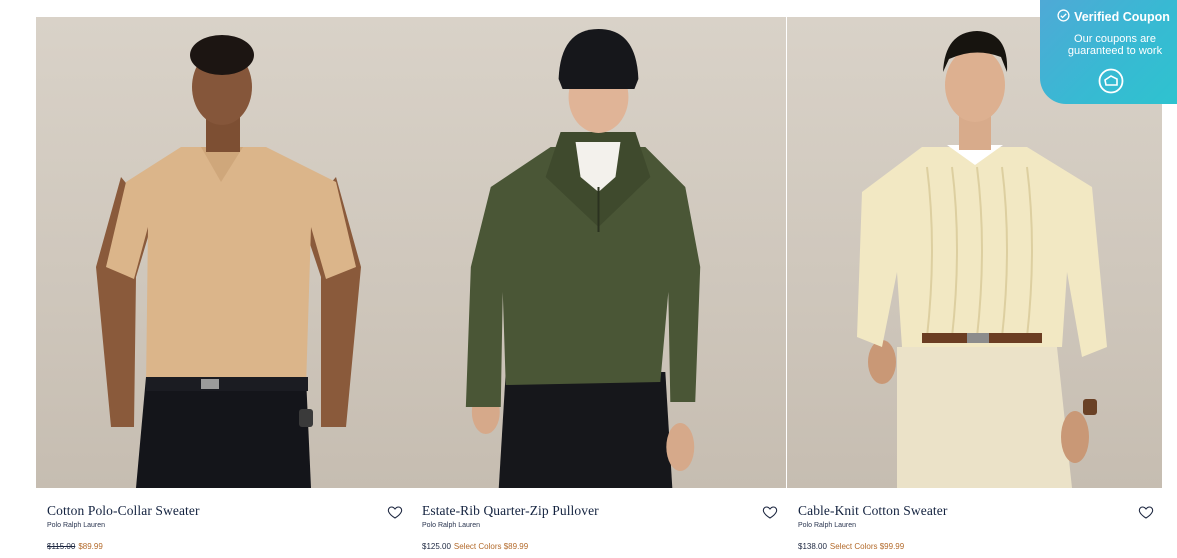 The width and height of the screenshot is (1177, 558). I want to click on coupon-logo-icon, so click(1111, 81).